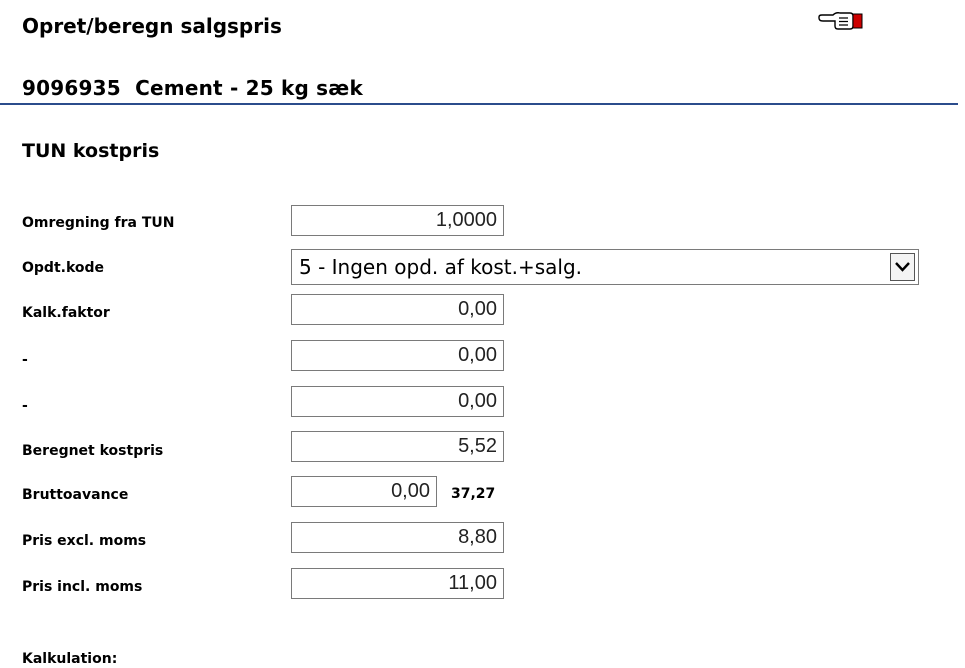  Describe the element at coordinates (82, 587) in the screenshot. I see `pris-incl-moms-label: Pris incl. moms` at that location.